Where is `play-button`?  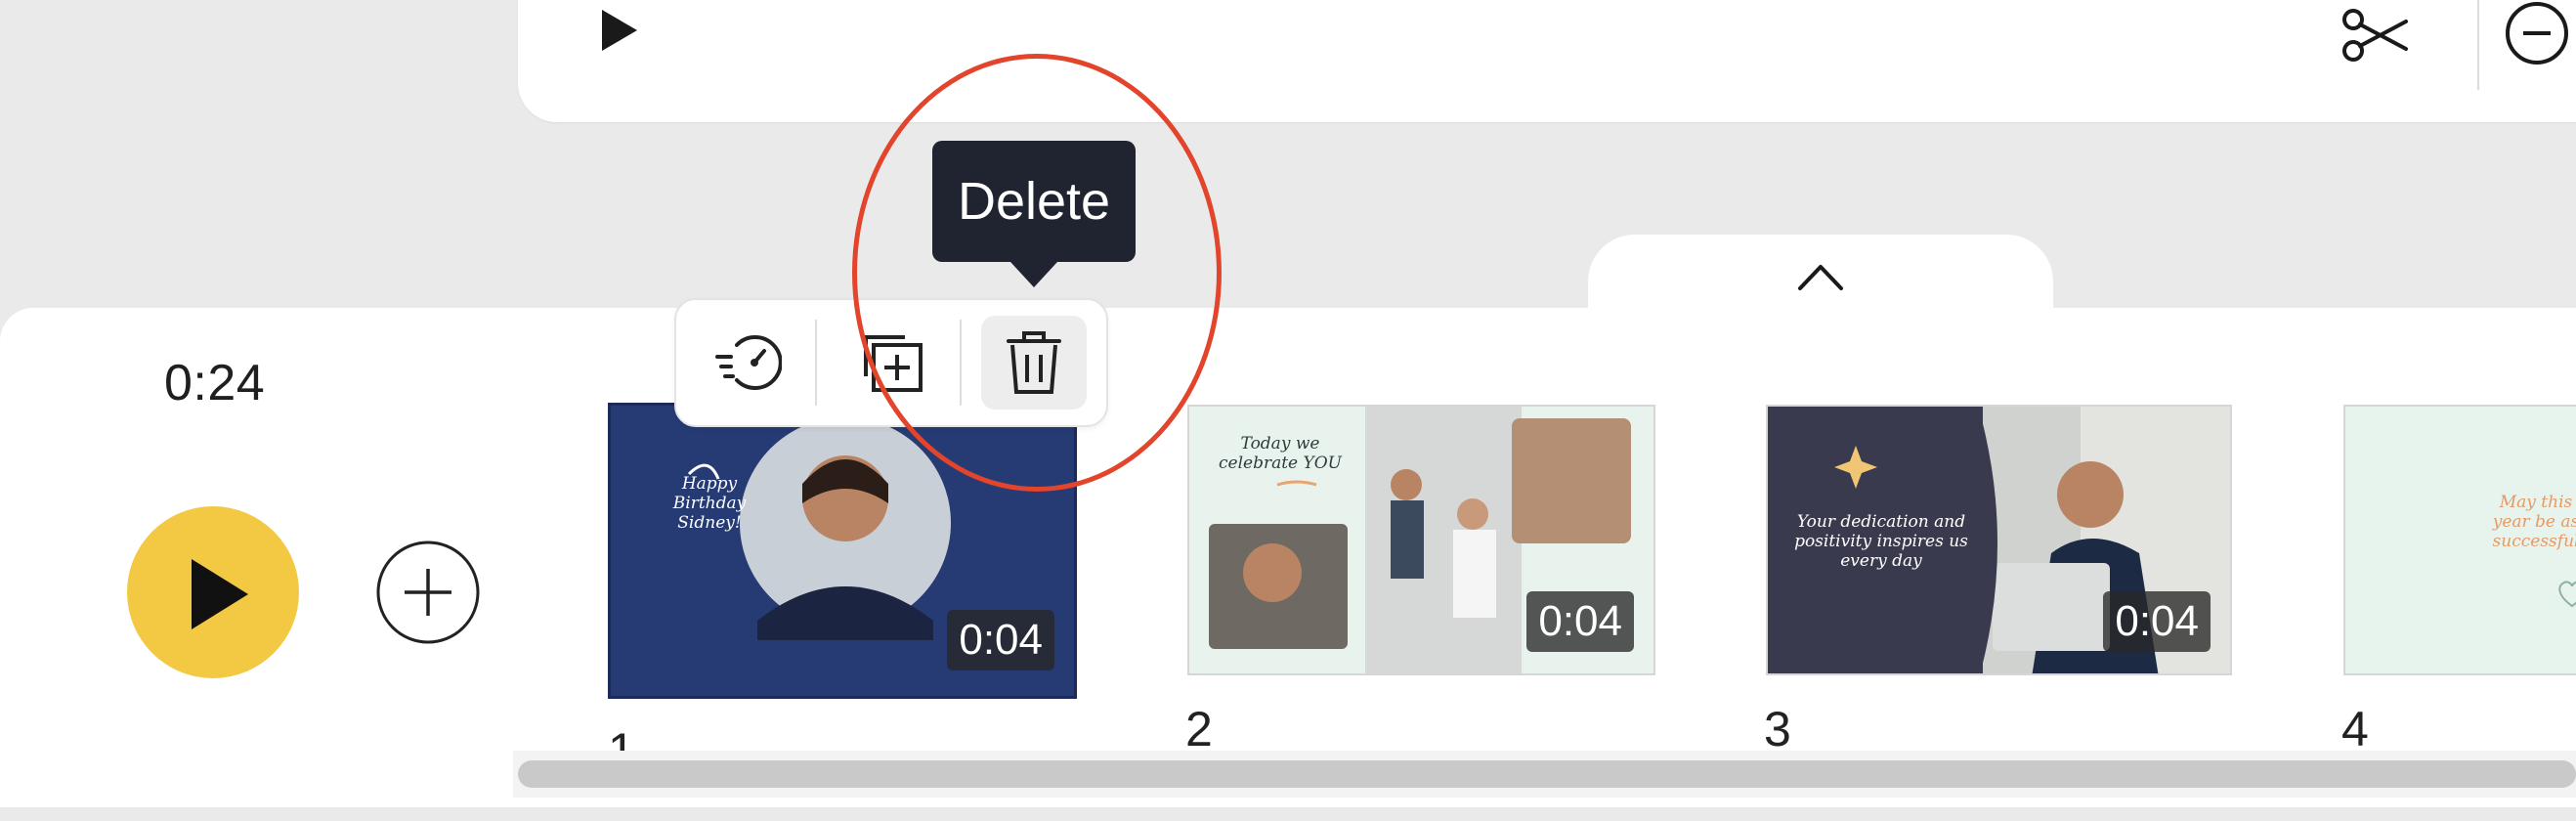 play-button is located at coordinates (213, 592).